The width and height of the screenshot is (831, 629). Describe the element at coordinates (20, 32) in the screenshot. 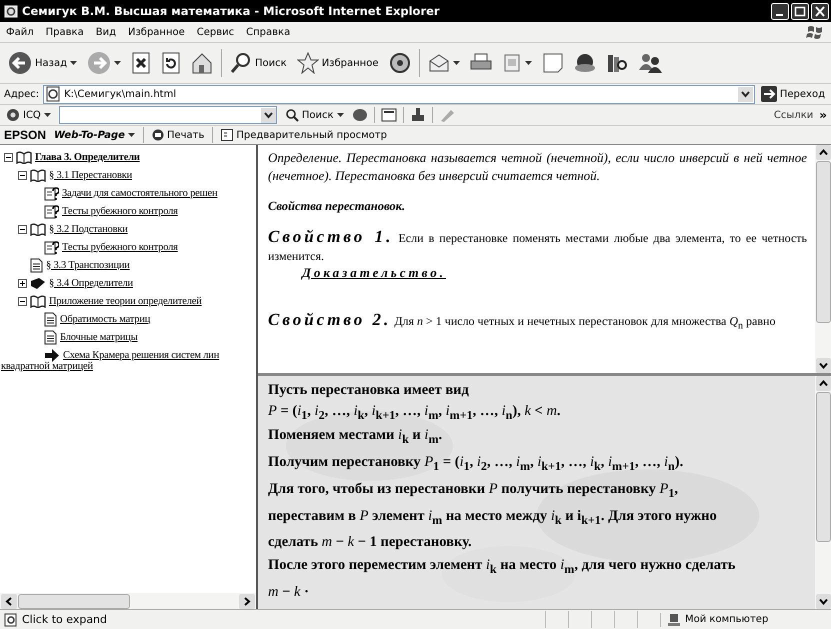

I see `menu-item: Файл` at that location.